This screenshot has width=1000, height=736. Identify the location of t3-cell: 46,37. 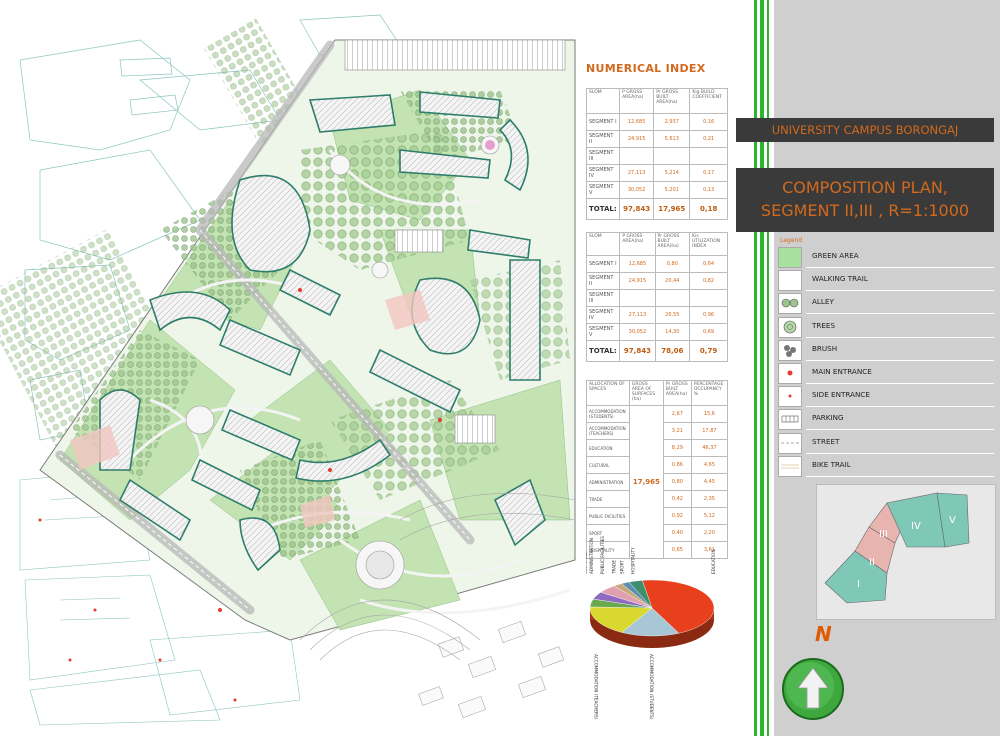
(709, 448).